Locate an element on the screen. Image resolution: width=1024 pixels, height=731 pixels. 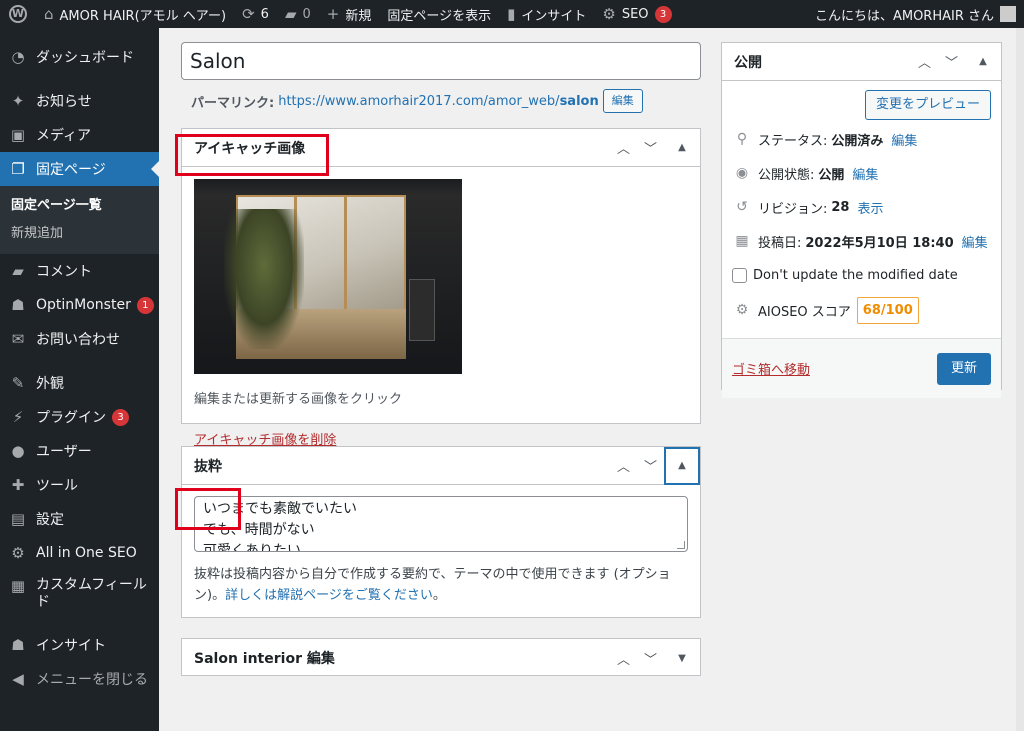
visibility-label: 公開状態: is located at coordinates (786, 175).